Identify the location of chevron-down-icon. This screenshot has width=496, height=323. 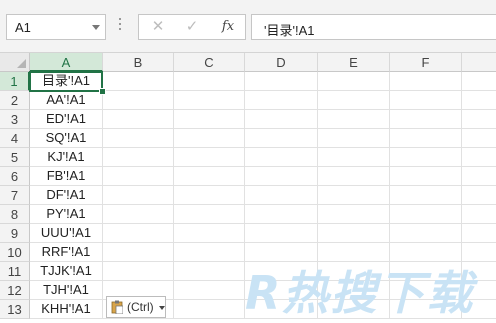
(96, 27).